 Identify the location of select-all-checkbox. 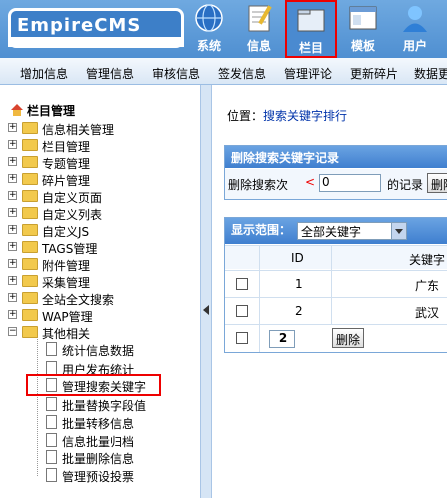
(242, 338).